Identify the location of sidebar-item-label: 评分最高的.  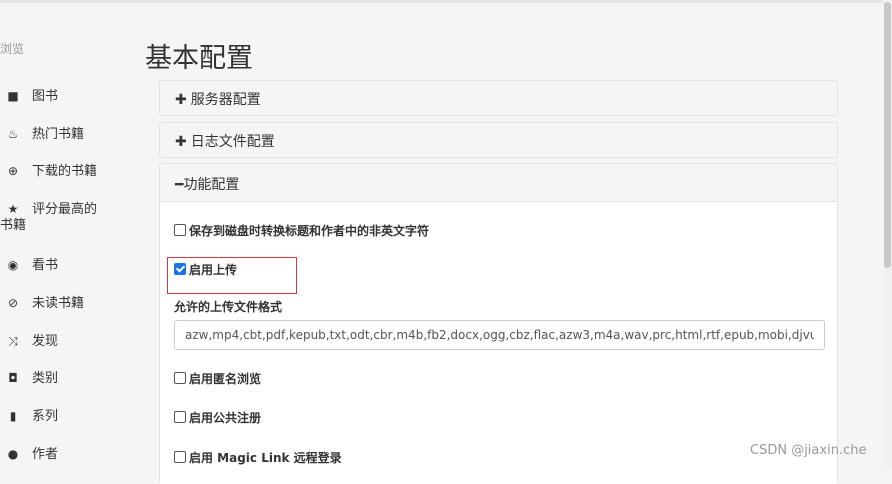
(65, 209).